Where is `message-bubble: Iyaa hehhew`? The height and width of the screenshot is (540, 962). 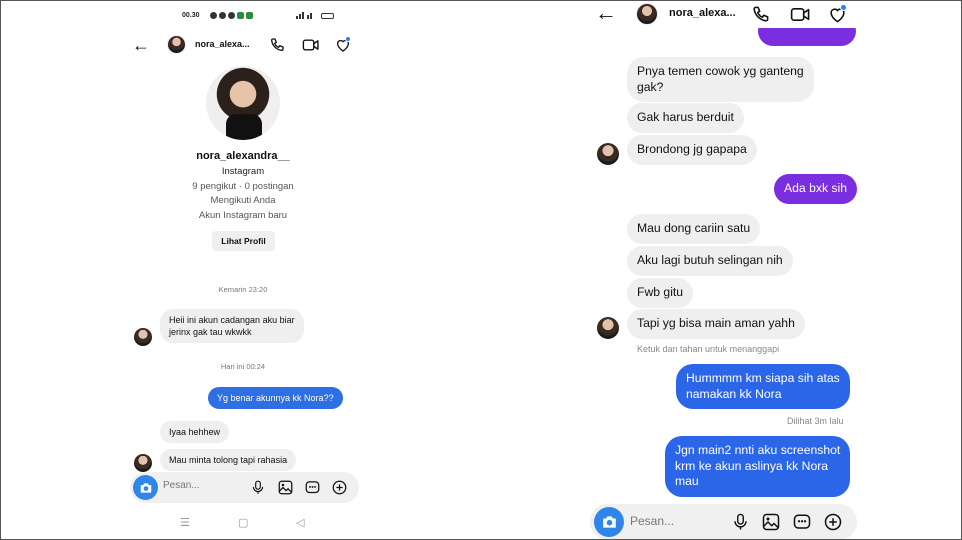 message-bubble: Iyaa hehhew is located at coordinates (195, 432).